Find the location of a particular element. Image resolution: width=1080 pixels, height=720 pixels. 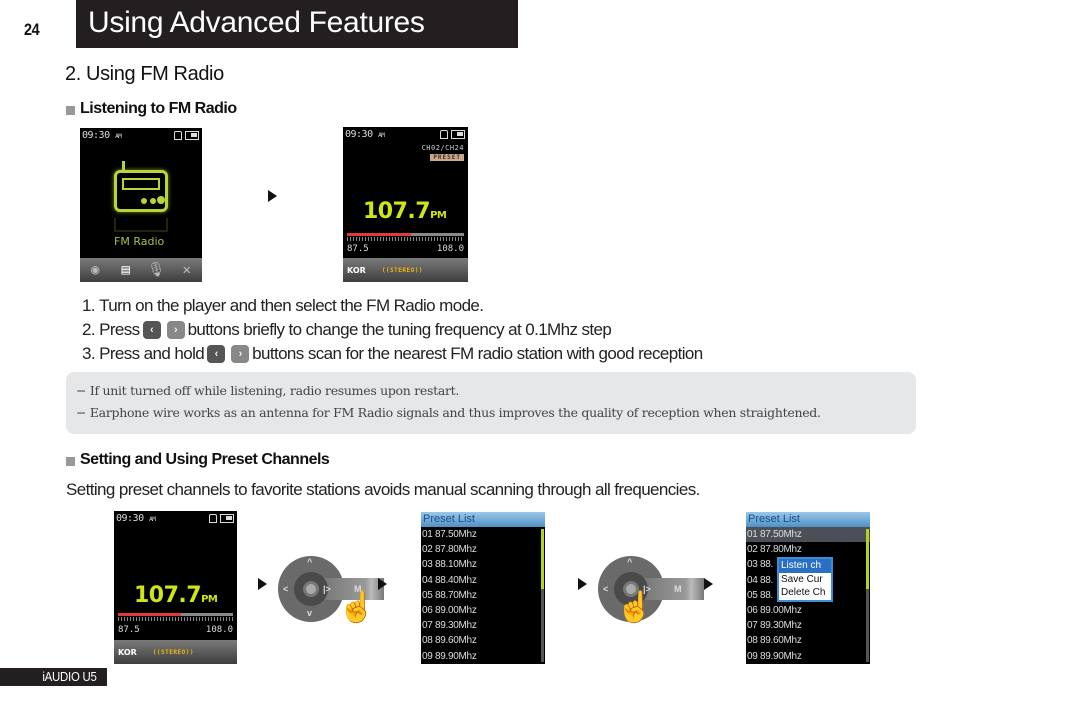

fm-radio-label: FM Radio is located at coordinates (139, 241).